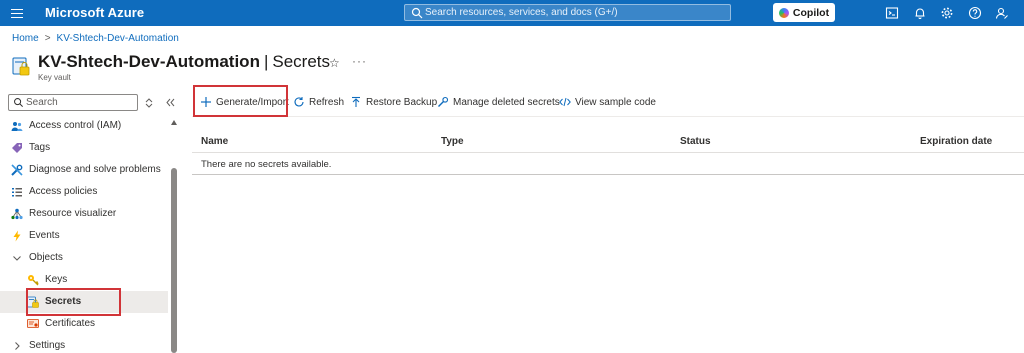 This screenshot has width=1024, height=353. I want to click on sidebar-item-access-control: Access control (IAM), so click(84, 126).